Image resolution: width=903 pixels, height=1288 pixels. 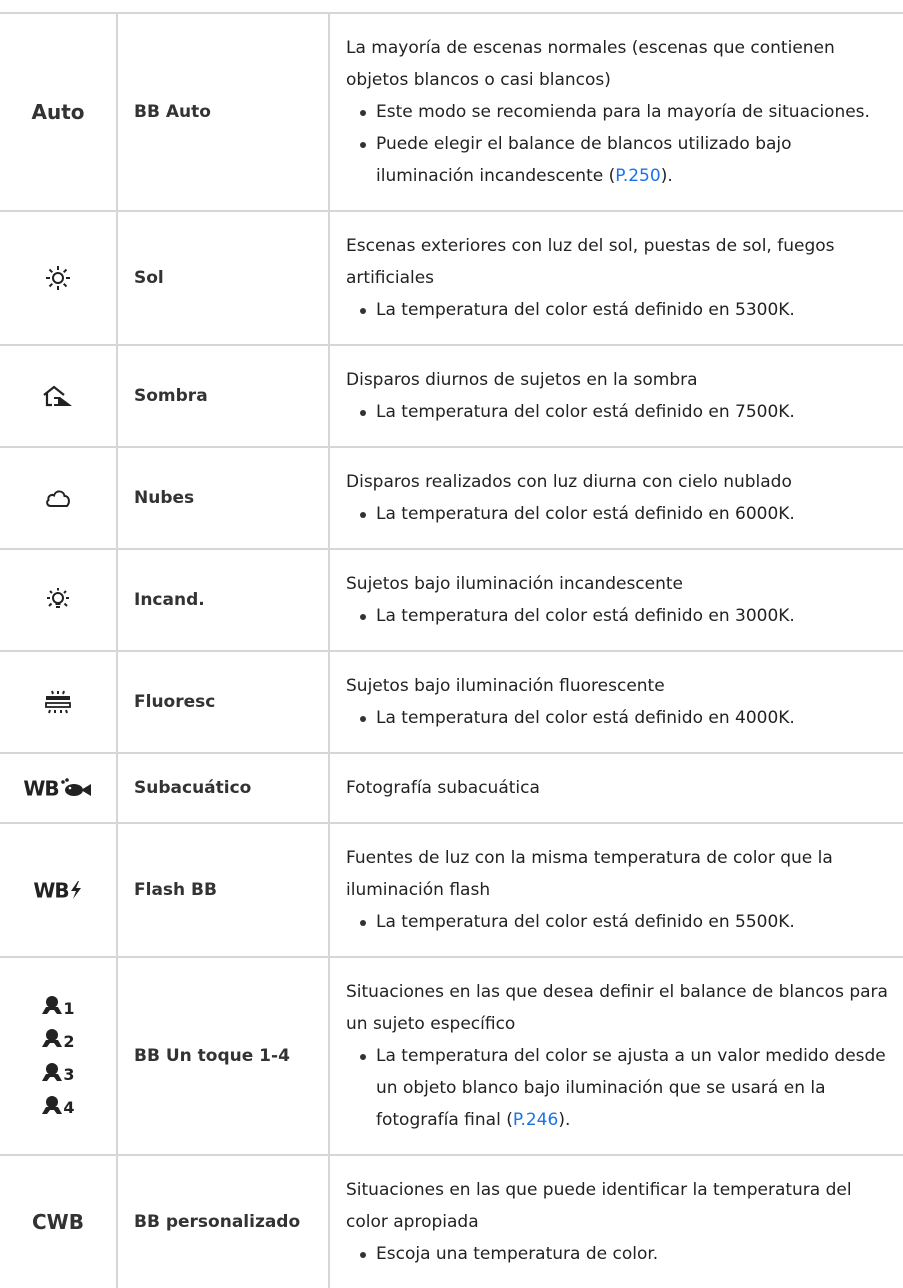 I want to click on one-touch-4-icon: 4, so click(x=58, y=1106).